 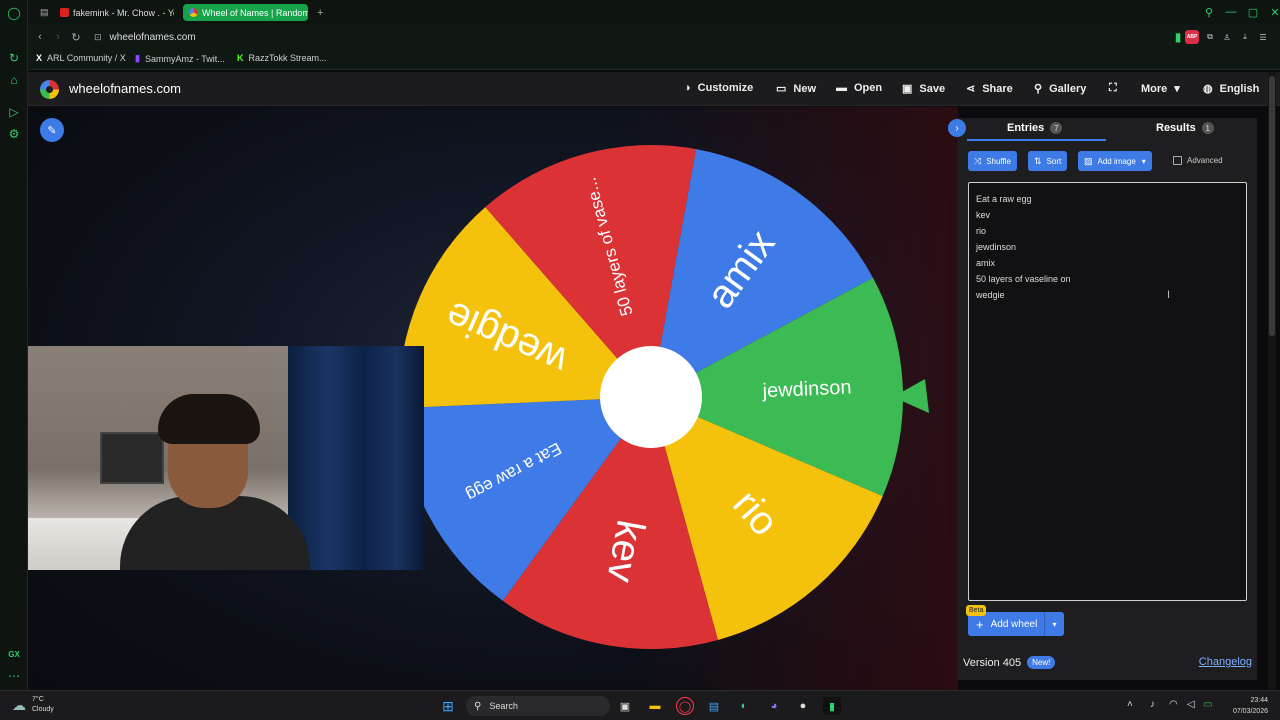 I want to click on open-label: Open, so click(x=868, y=88).